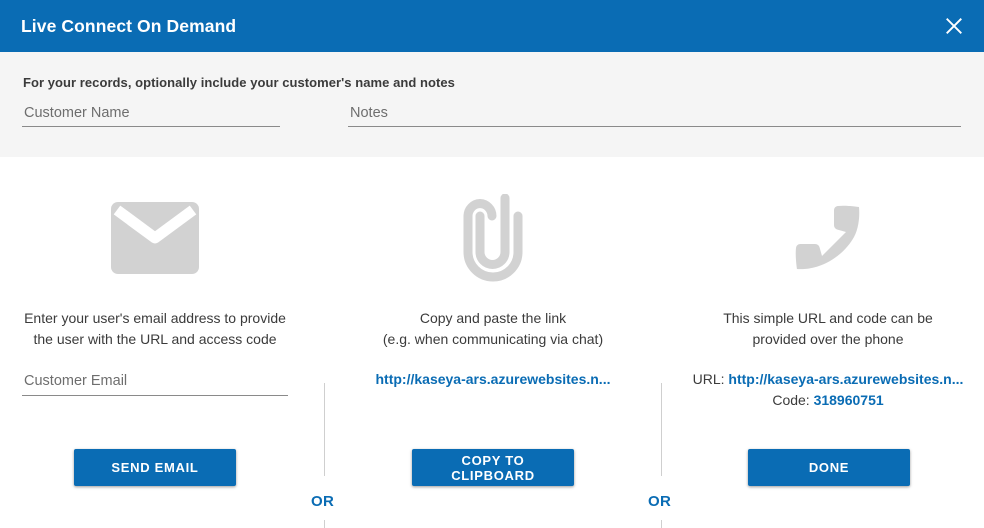 Image resolution: width=984 pixels, height=528 pixels. I want to click on option-email-description-line-2: the user with the URL and access code, so click(155, 339).